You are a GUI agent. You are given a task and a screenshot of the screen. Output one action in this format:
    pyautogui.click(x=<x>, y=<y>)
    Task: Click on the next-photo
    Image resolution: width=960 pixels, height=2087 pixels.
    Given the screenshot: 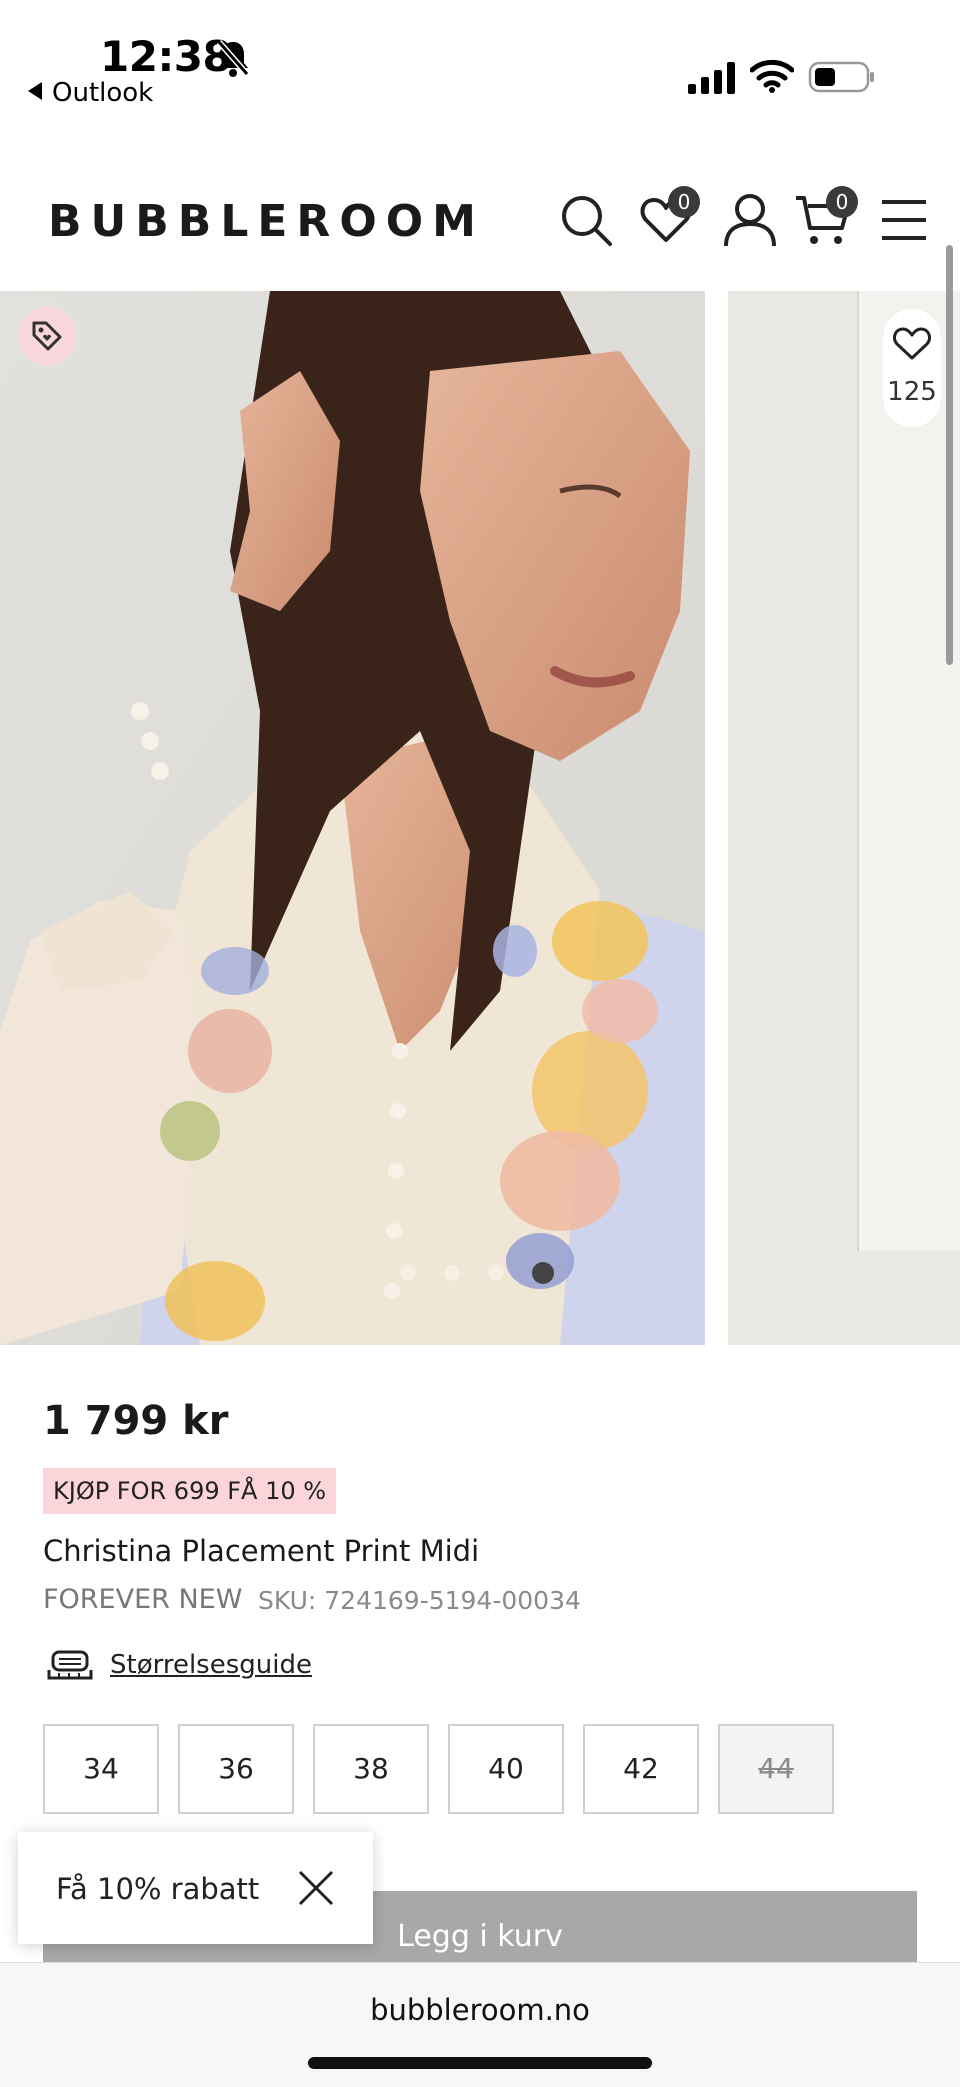 What is the action you would take?
    pyautogui.click(x=844, y=818)
    